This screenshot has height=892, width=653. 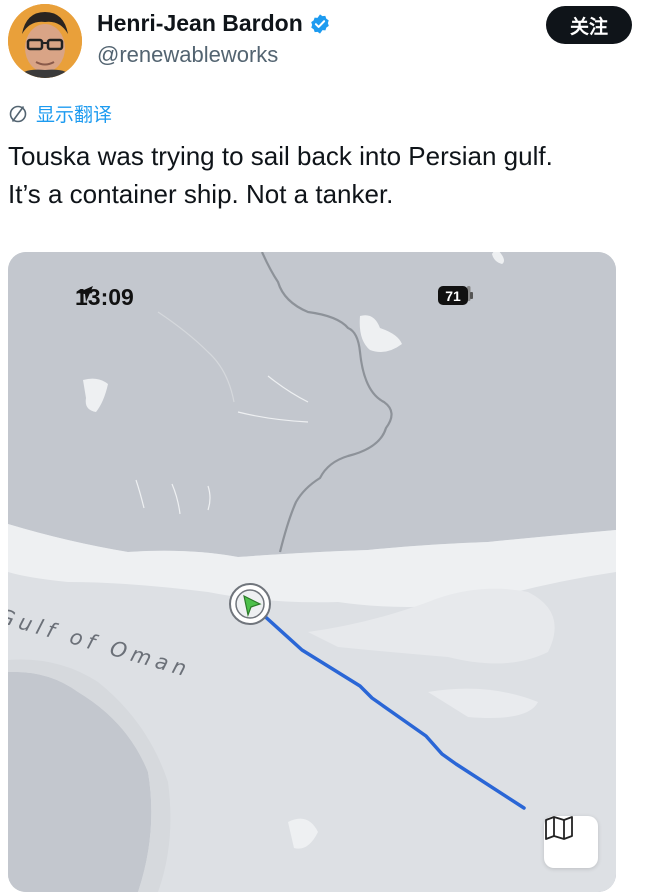 I want to click on author-name-row: Henri-Jean Bardon, so click(x=214, y=23).